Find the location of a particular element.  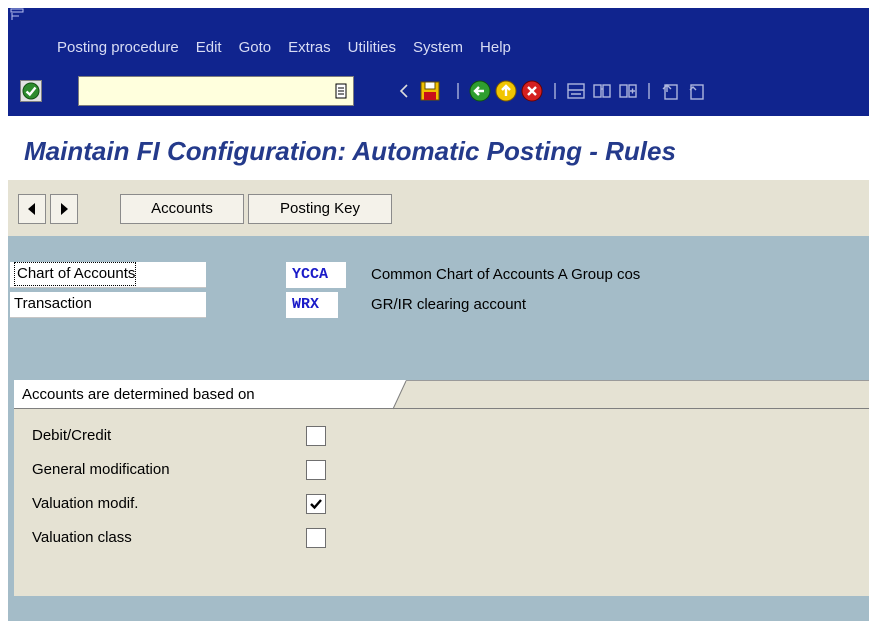

next-entry-button is located at coordinates (64, 209).